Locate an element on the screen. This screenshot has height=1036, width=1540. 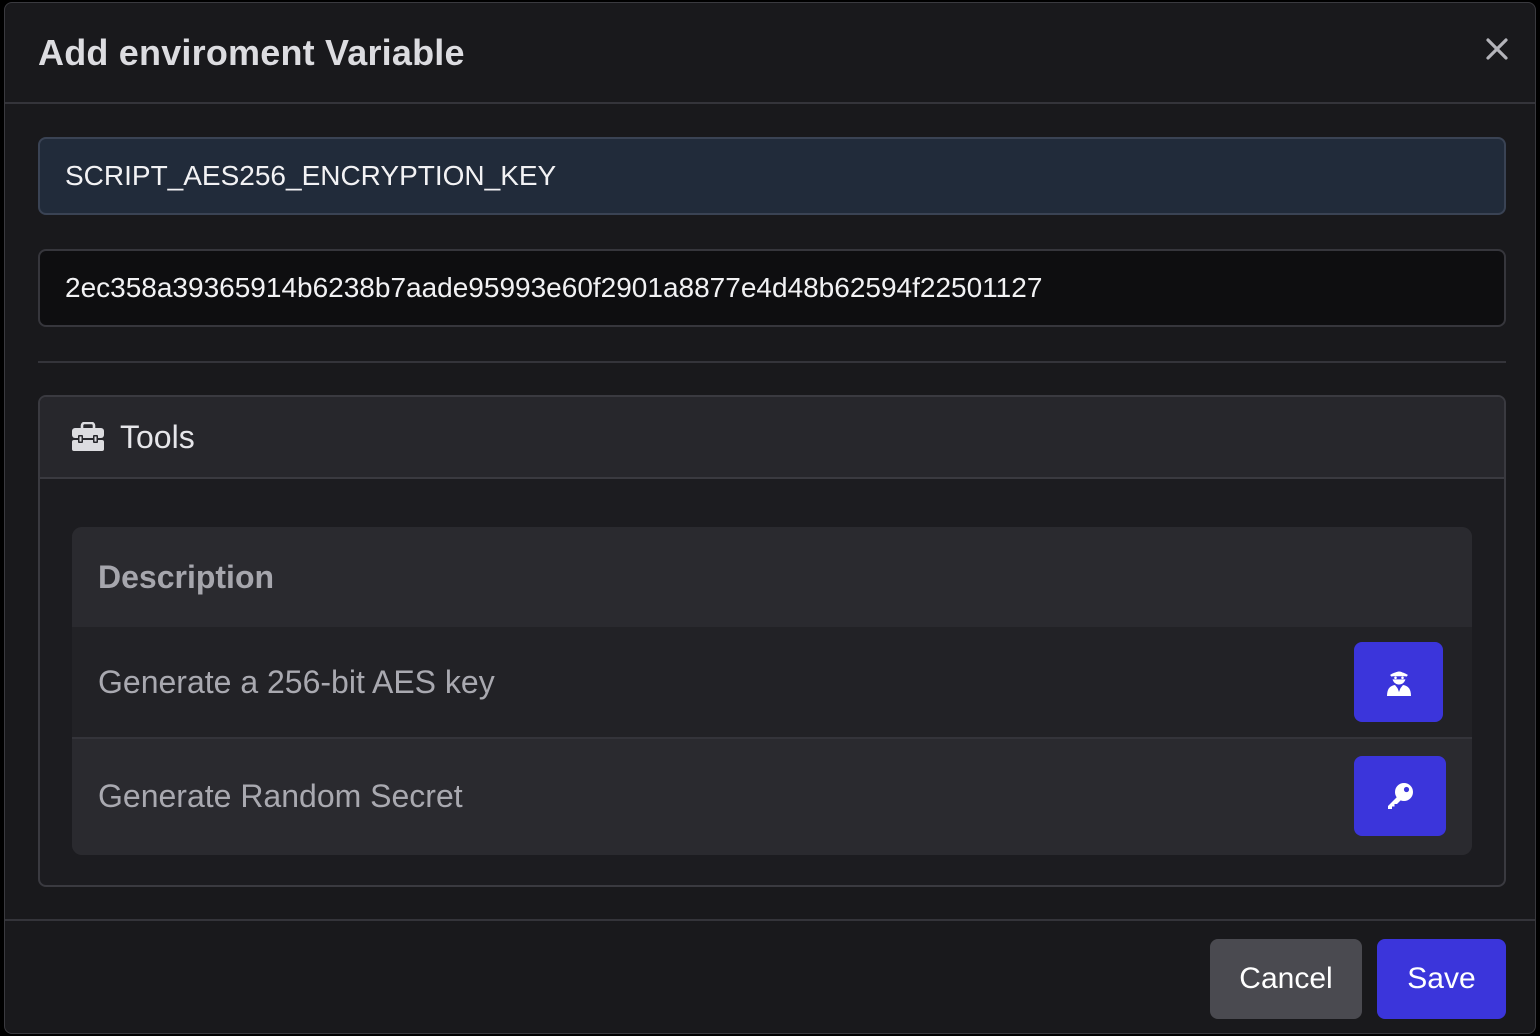
tools-title: Tools is located at coordinates (157, 437).